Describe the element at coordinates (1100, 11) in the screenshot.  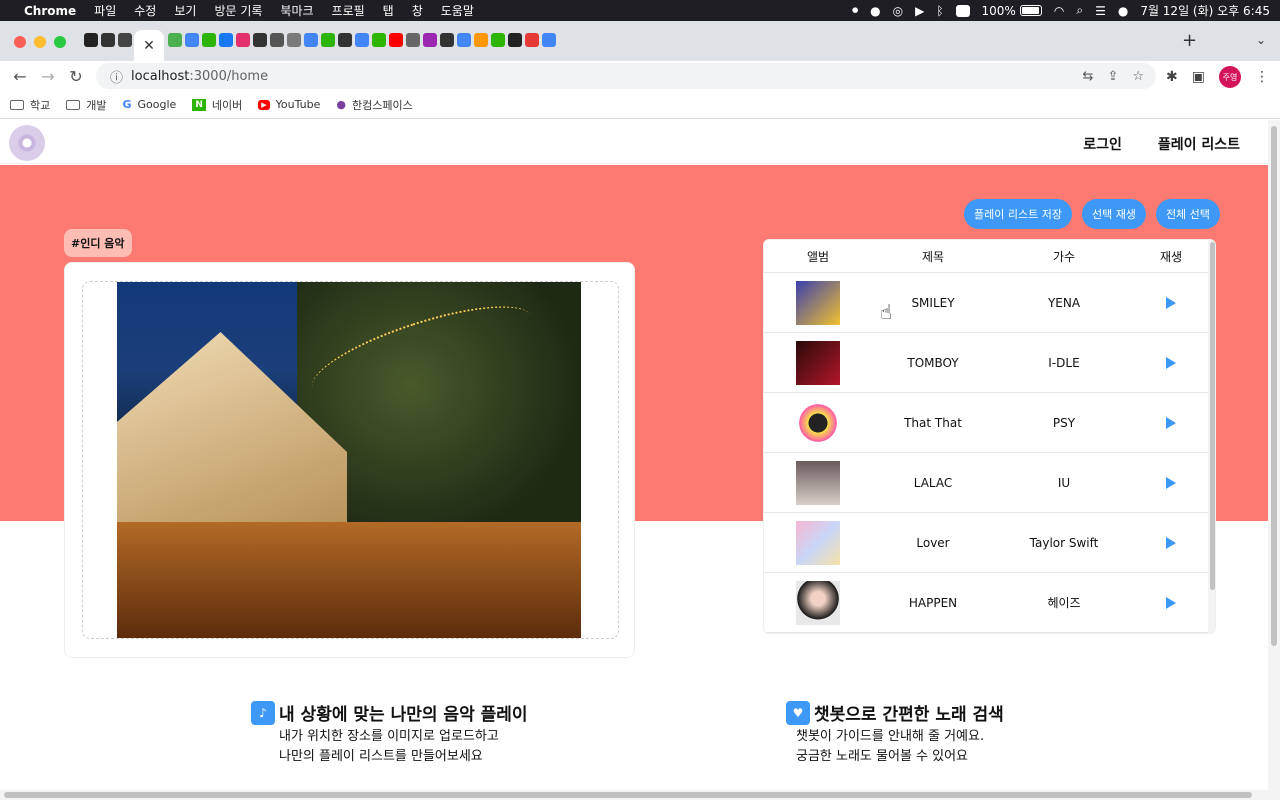
I see `control-center-icon: ☰` at that location.